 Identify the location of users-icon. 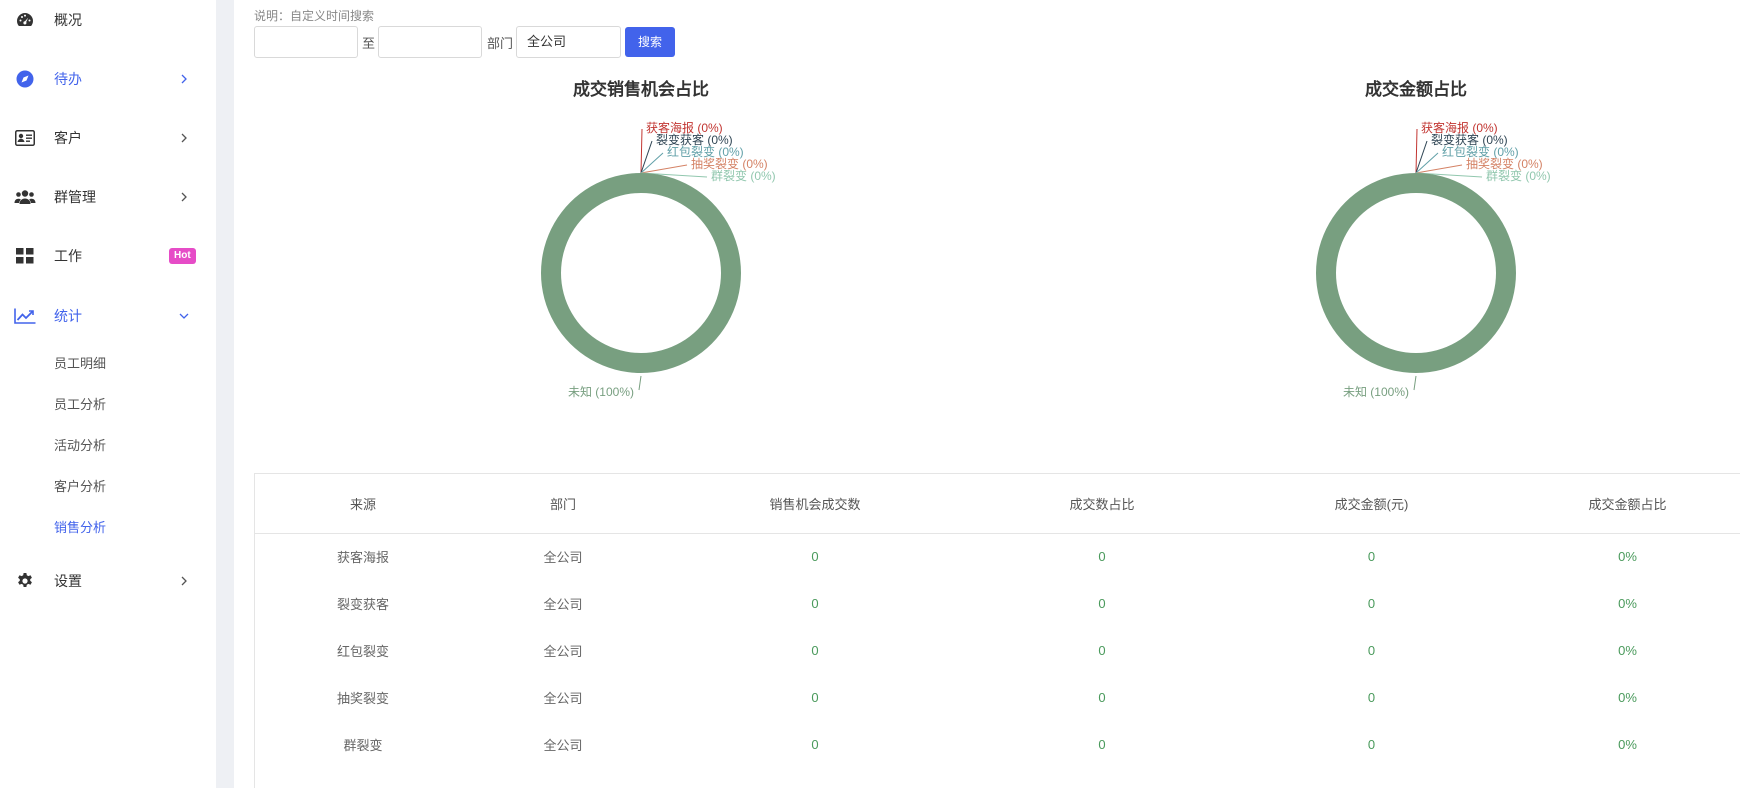
(25, 197).